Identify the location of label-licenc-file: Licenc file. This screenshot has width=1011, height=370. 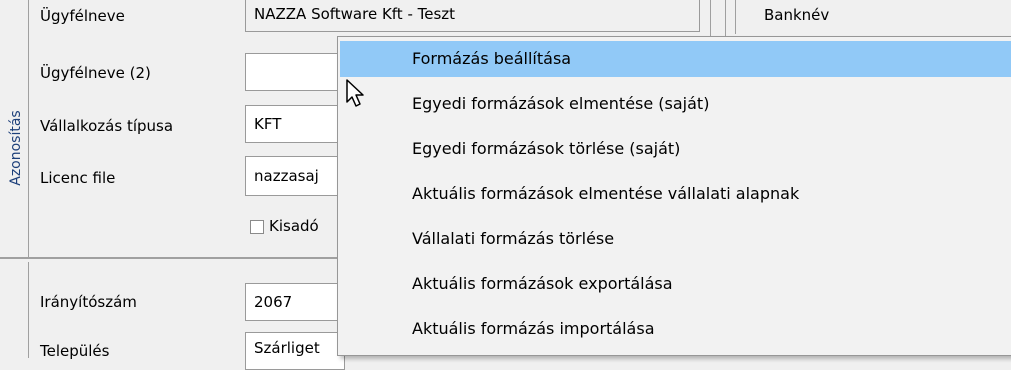
(78, 178).